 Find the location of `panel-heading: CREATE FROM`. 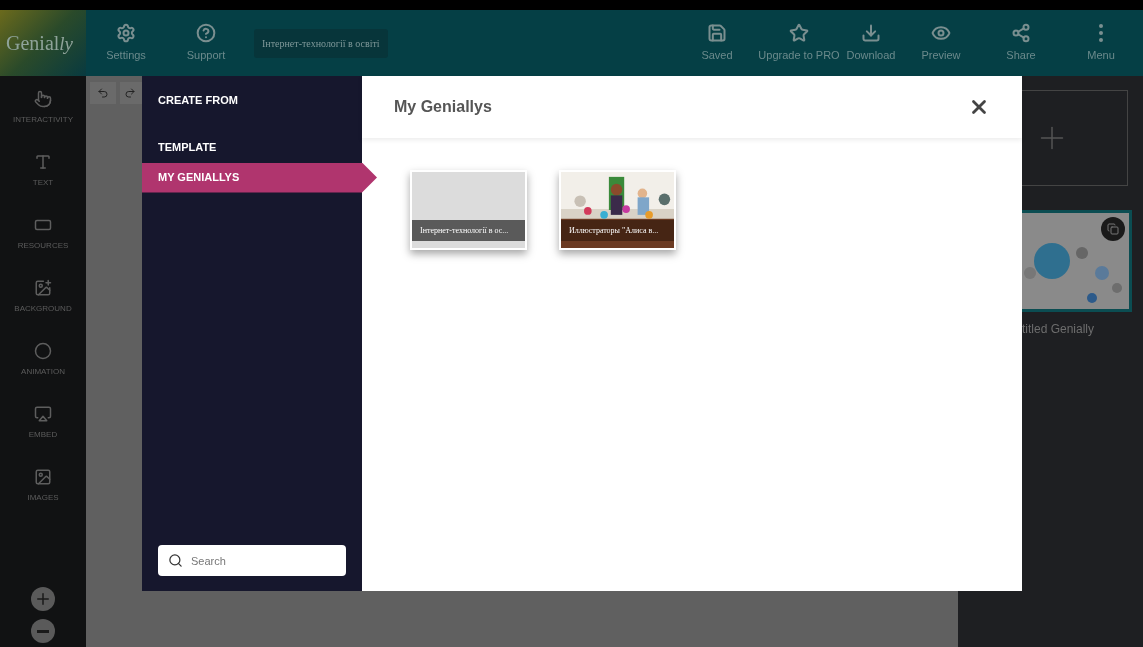

panel-heading: CREATE FROM is located at coordinates (198, 100).